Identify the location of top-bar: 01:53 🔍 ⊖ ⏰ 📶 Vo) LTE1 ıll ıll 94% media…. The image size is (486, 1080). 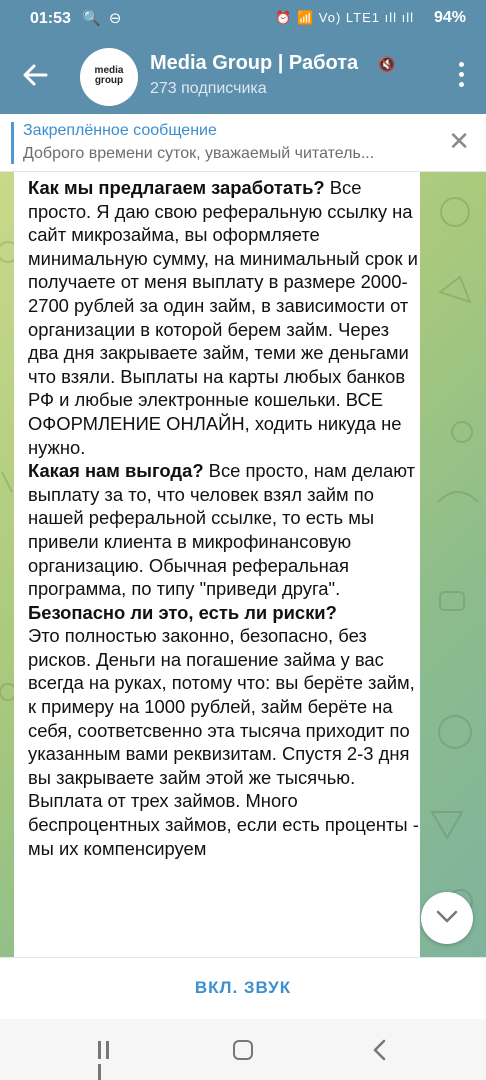
(243, 57).